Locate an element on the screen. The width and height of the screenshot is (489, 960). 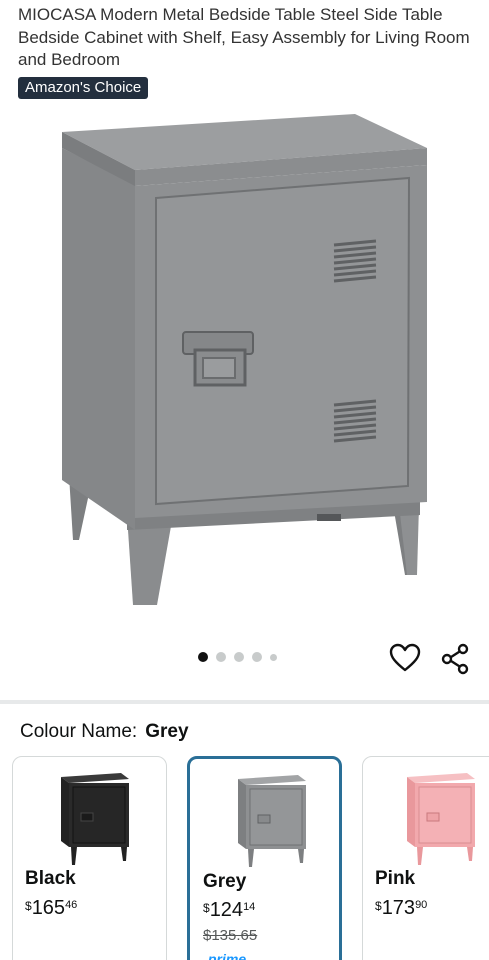
colour-selector-header: Colour Name: Grey is located at coordinates (104, 732).